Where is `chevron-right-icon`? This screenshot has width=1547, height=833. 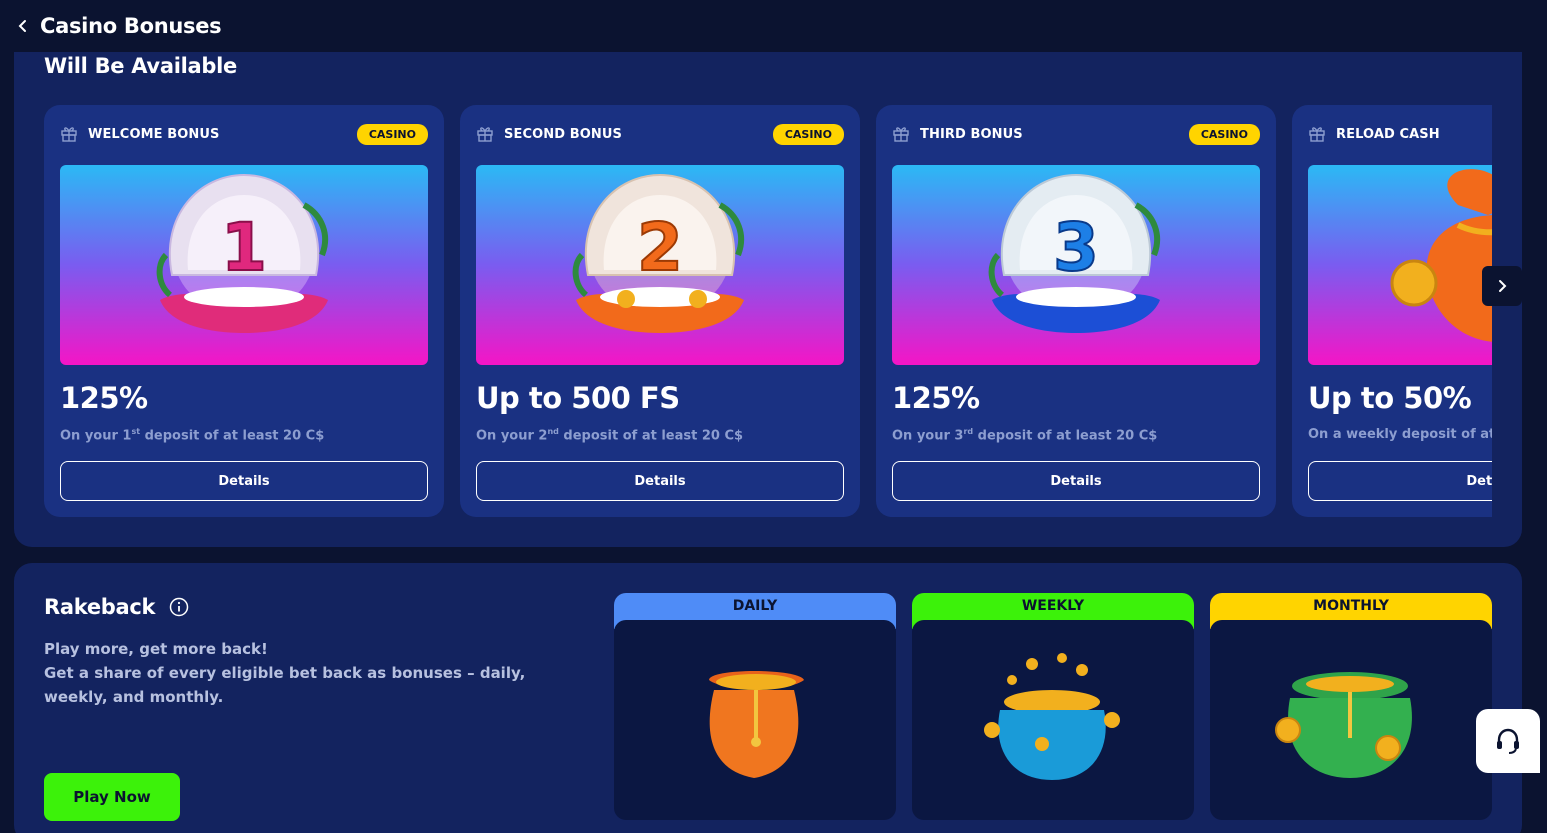
chevron-right-icon is located at coordinates (1503, 286).